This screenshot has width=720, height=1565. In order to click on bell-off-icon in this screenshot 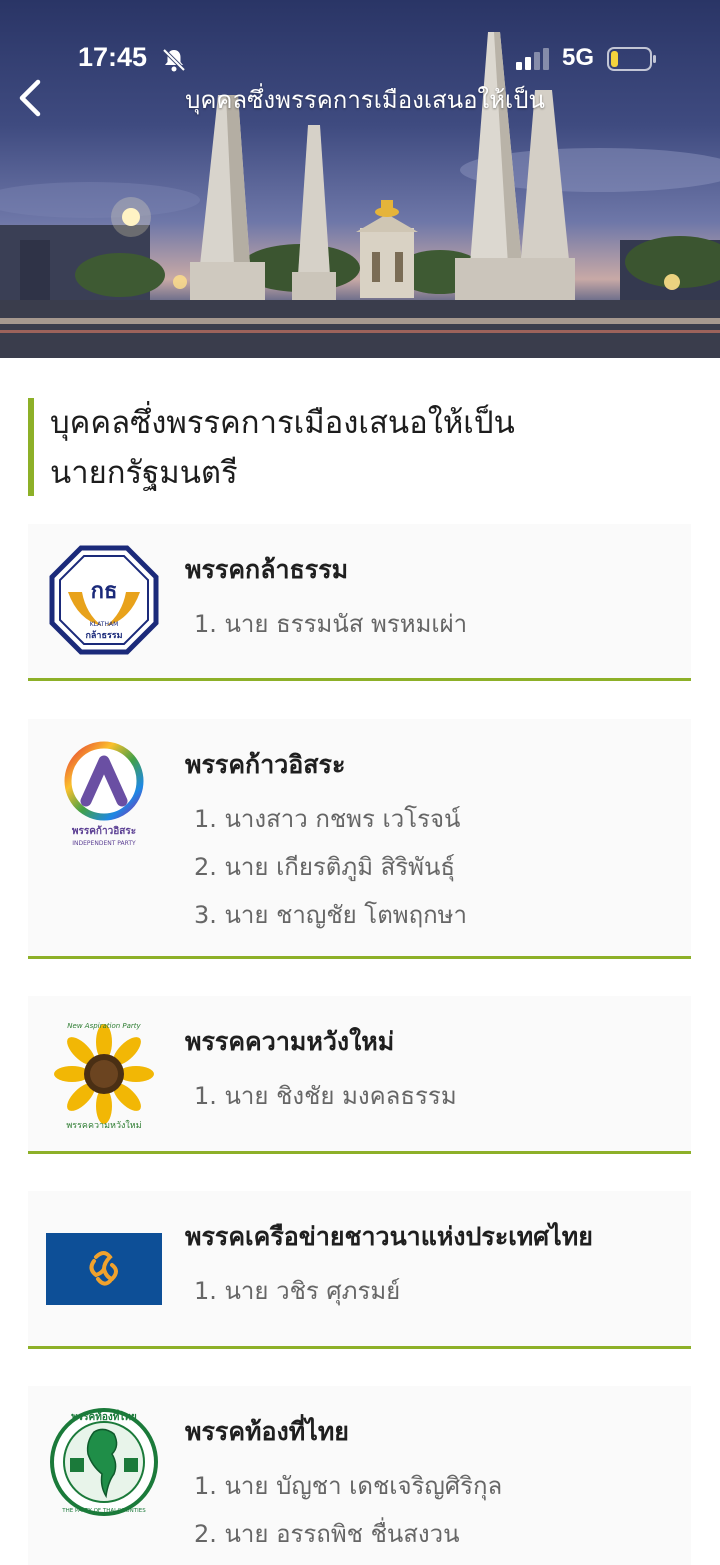, I will do `click(174, 60)`.